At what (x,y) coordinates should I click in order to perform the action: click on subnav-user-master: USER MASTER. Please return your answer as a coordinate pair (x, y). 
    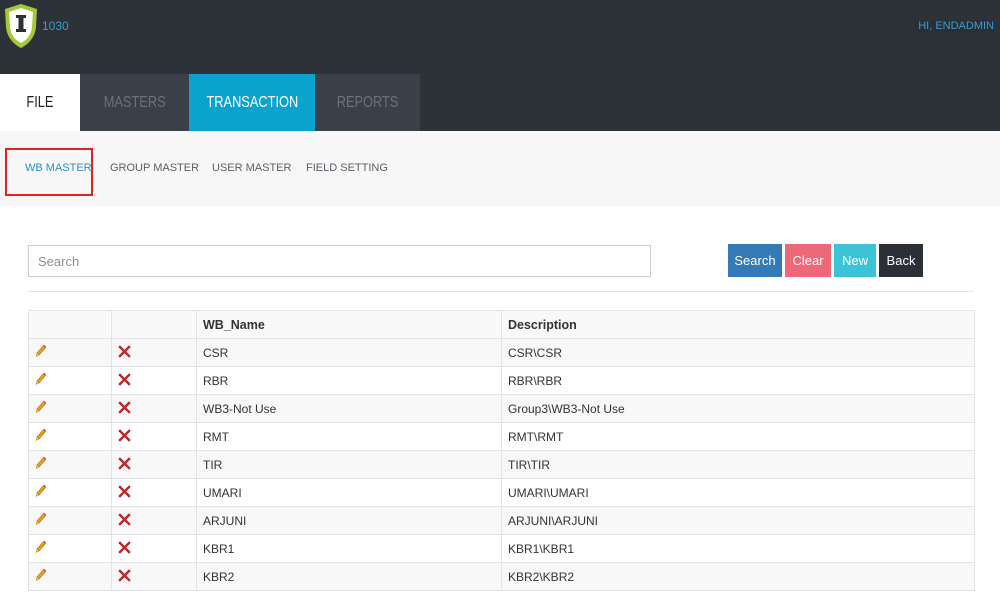
    Looking at the image, I should click on (251, 168).